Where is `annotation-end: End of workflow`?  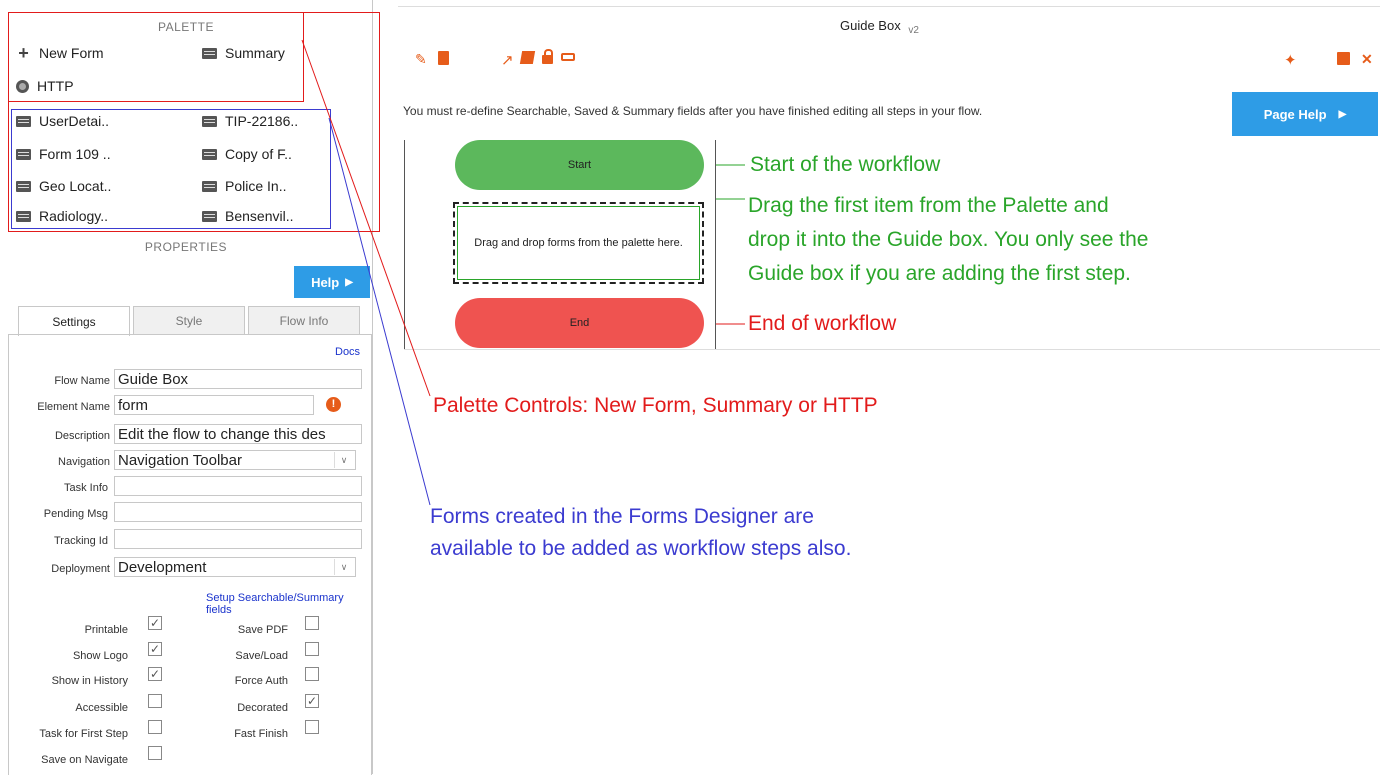 annotation-end: End of workflow is located at coordinates (822, 323).